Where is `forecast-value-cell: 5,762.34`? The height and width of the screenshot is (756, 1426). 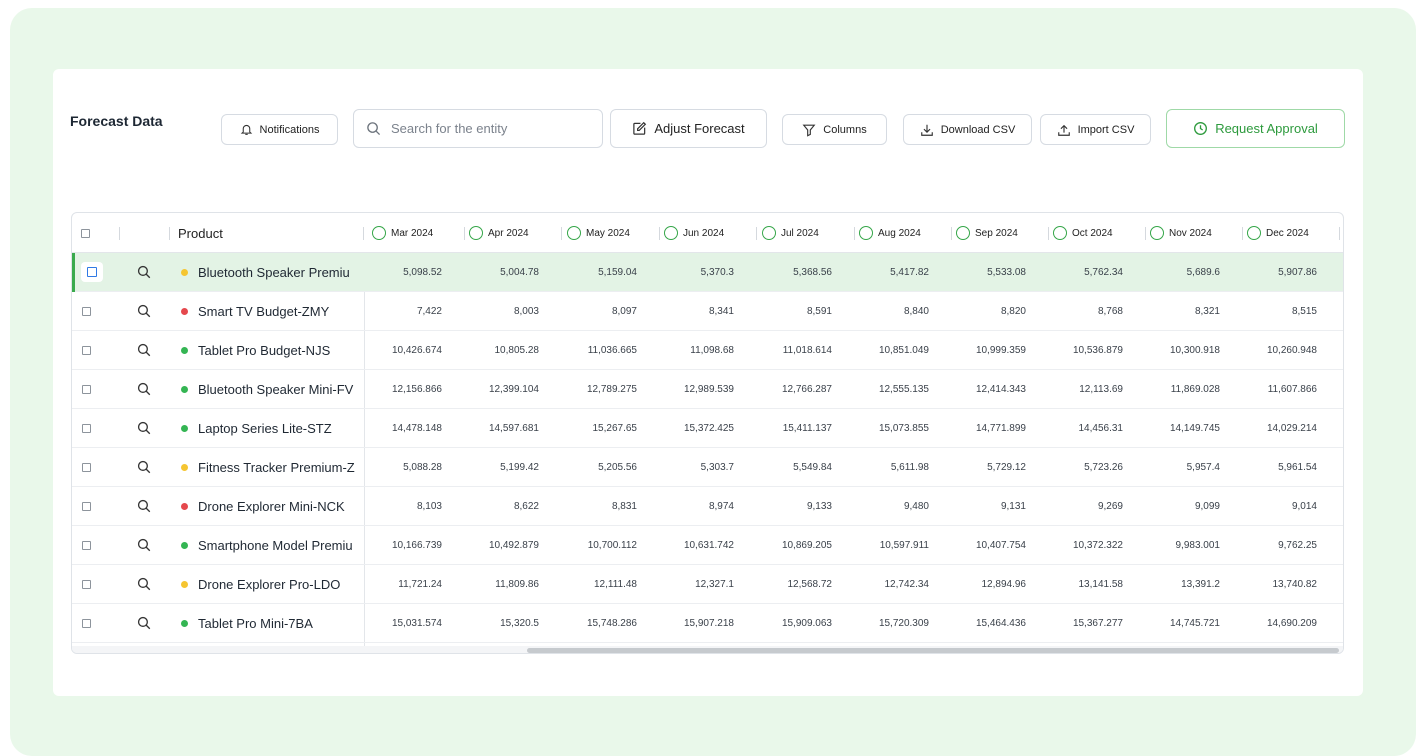 forecast-value-cell: 5,762.34 is located at coordinates (1074, 272).